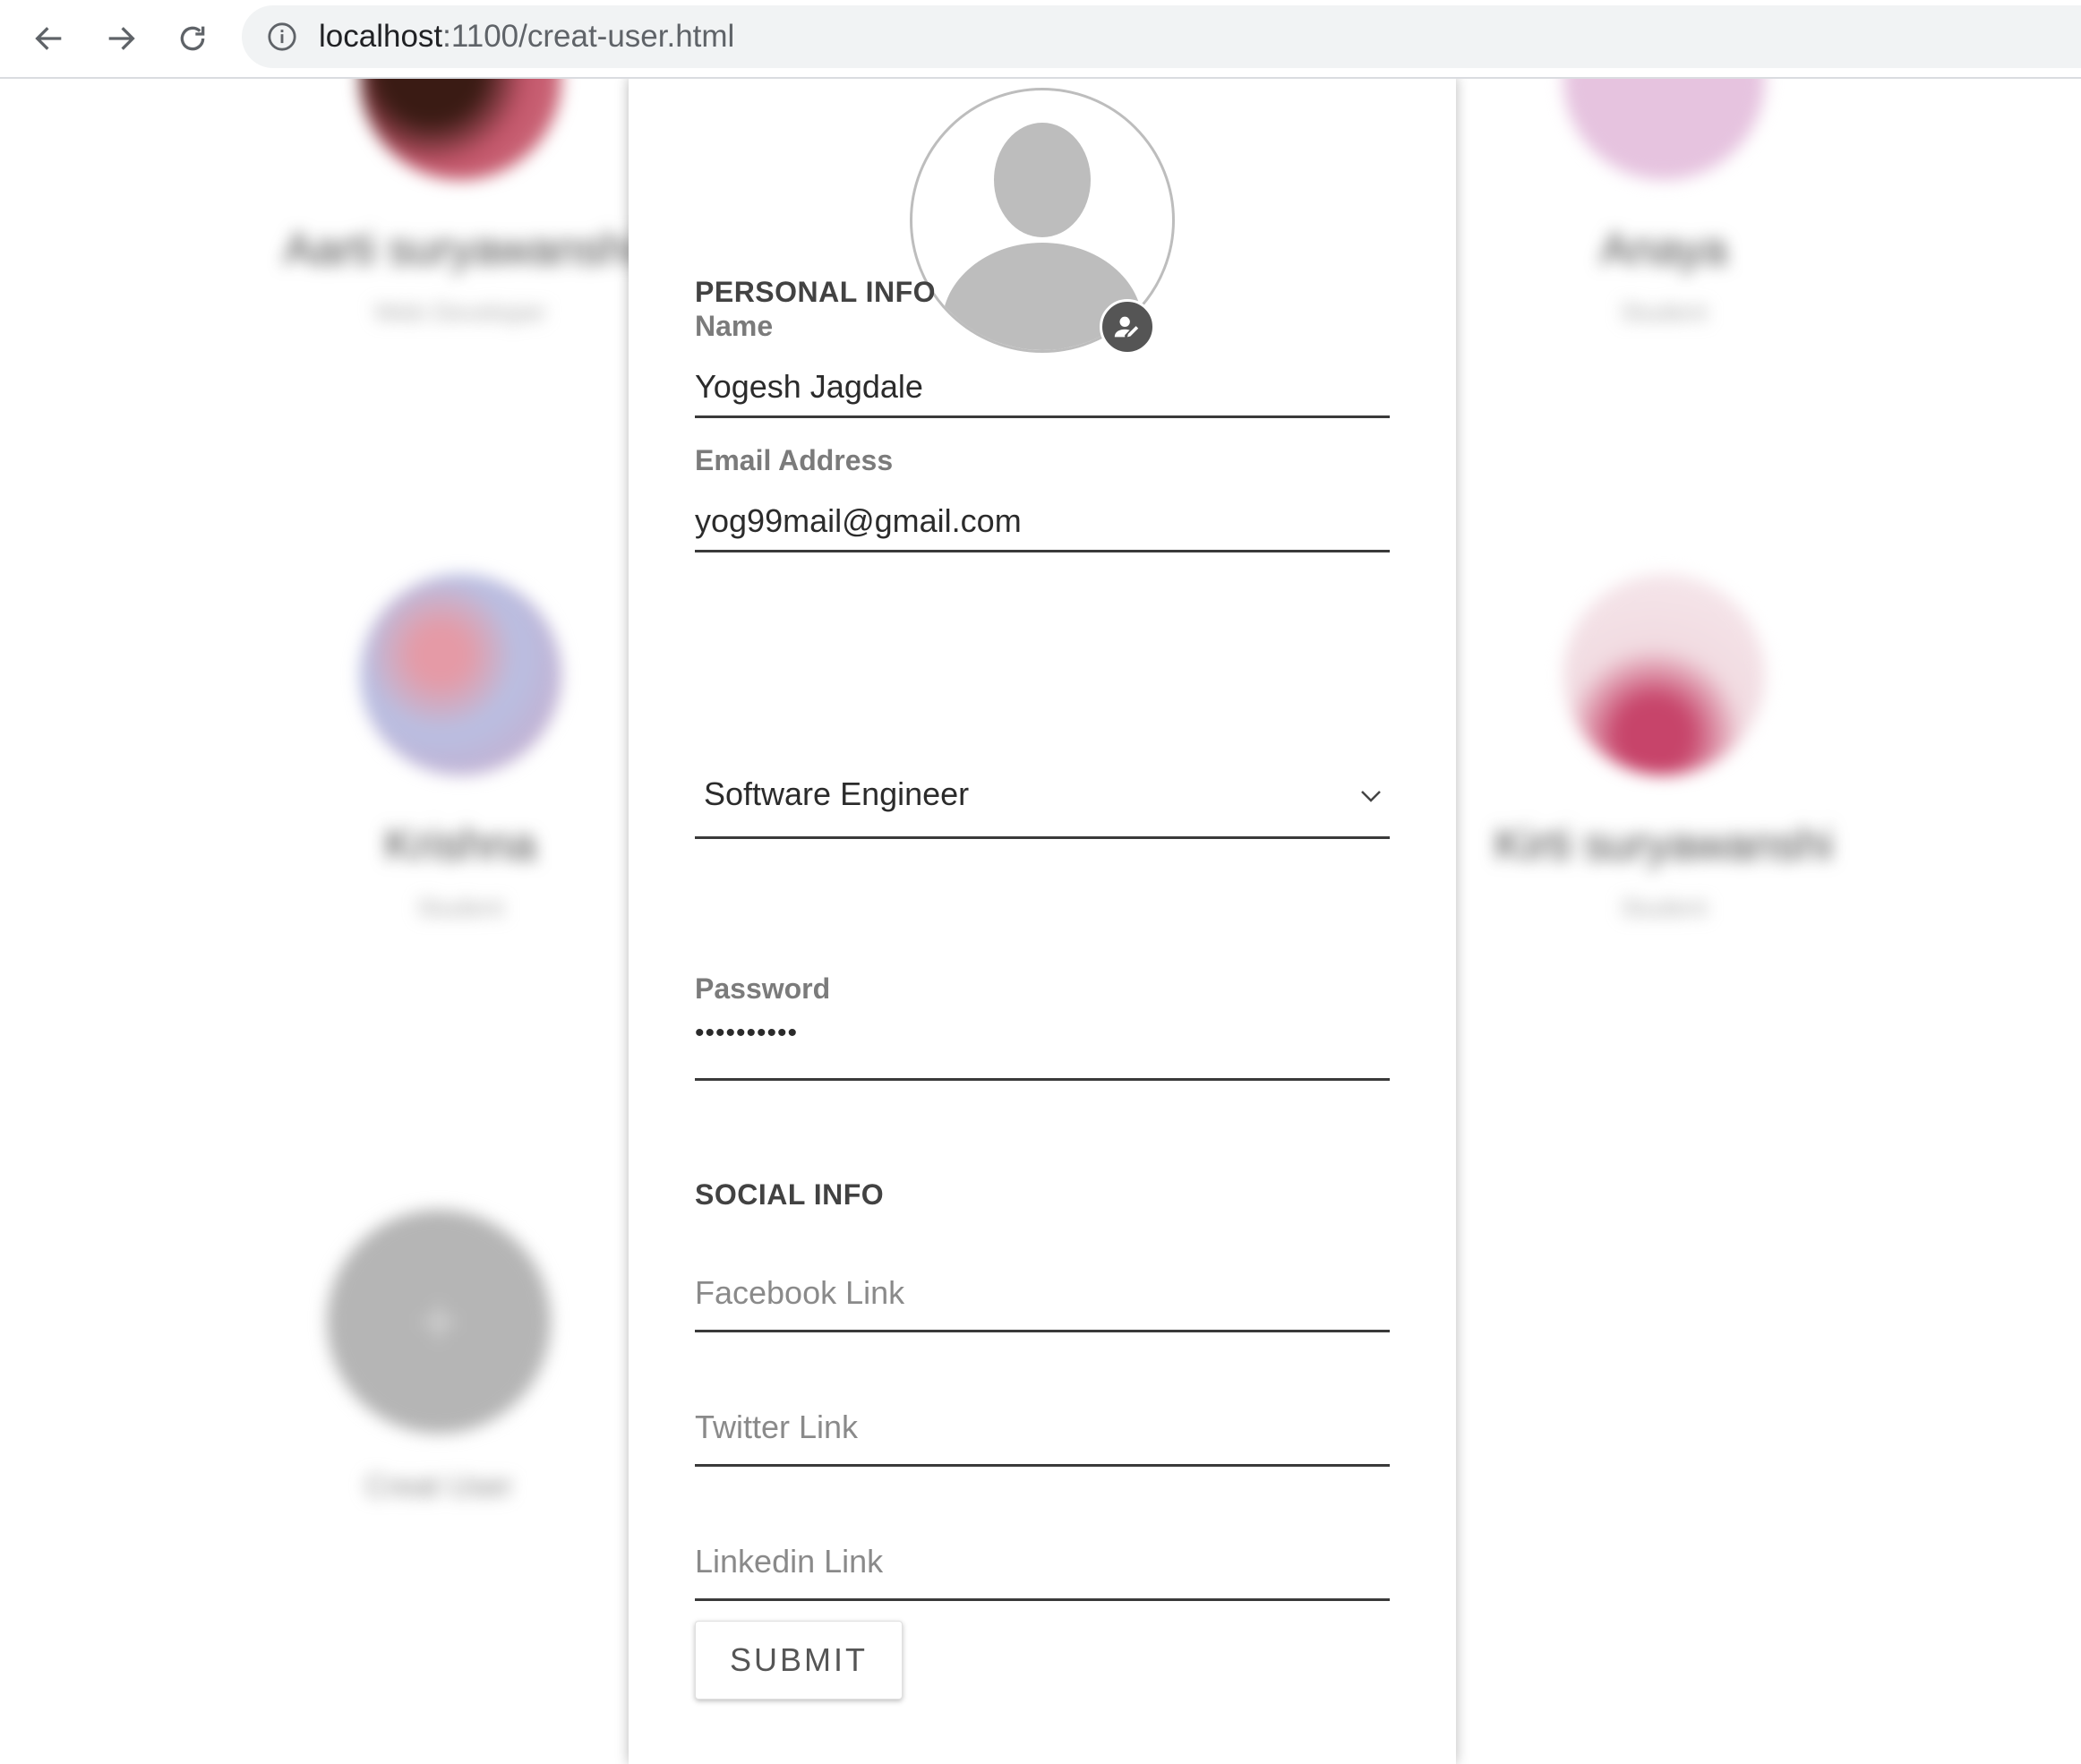 The image size is (2081, 1764). What do you see at coordinates (438, 1486) in the screenshot?
I see `create-user-label: Creat User` at bounding box center [438, 1486].